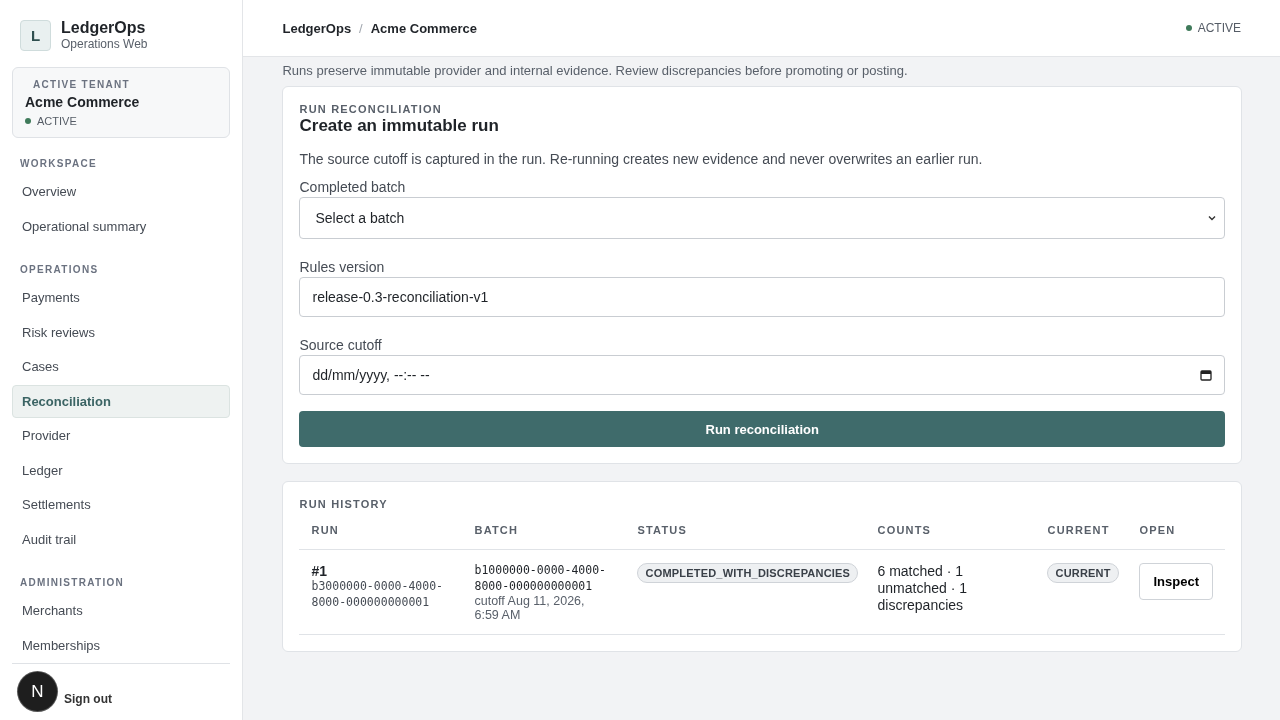 This screenshot has height=720, width=1280. What do you see at coordinates (378, 595) in the screenshot?
I see `run-id: b3000000-0000-4000-8000-000000000001` at bounding box center [378, 595].